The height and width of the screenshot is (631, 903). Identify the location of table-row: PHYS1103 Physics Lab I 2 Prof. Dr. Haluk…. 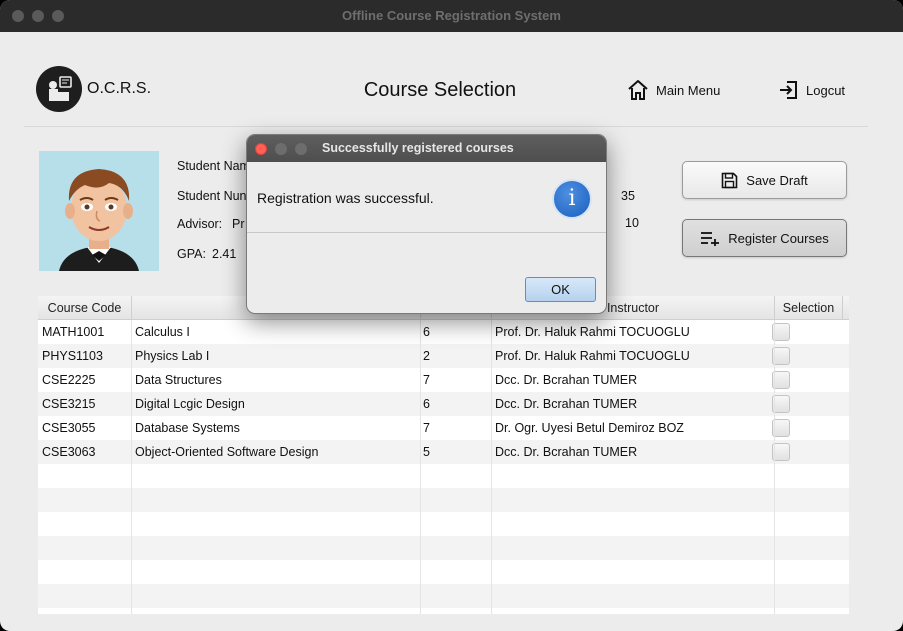
(443, 356).